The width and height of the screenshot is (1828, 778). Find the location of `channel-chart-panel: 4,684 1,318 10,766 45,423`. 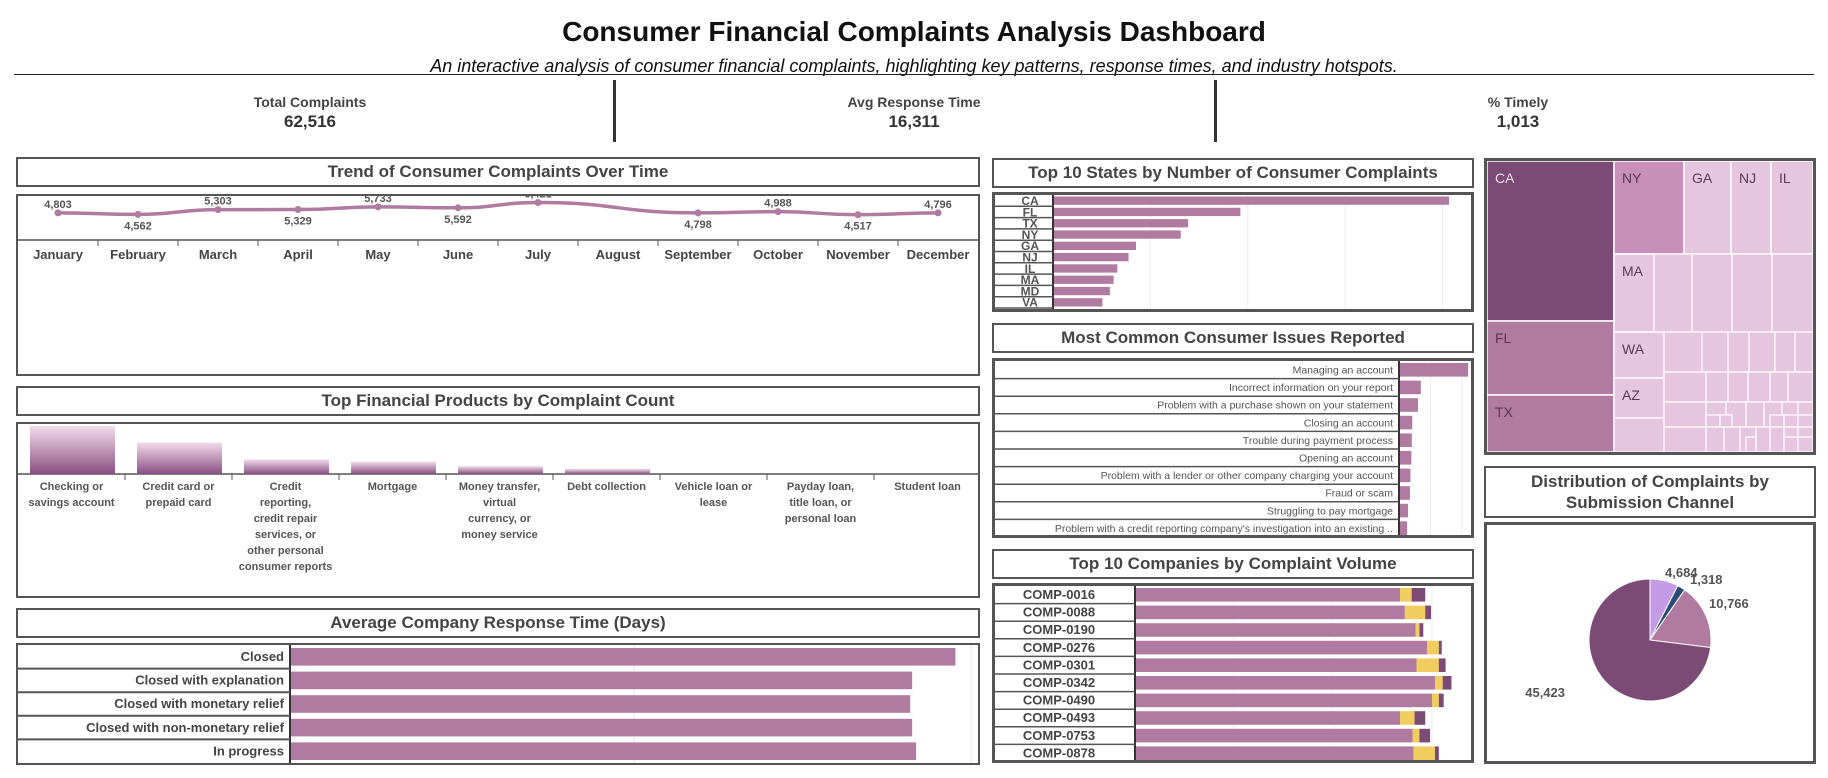

channel-chart-panel: 4,684 1,318 10,766 45,423 is located at coordinates (1650, 643).